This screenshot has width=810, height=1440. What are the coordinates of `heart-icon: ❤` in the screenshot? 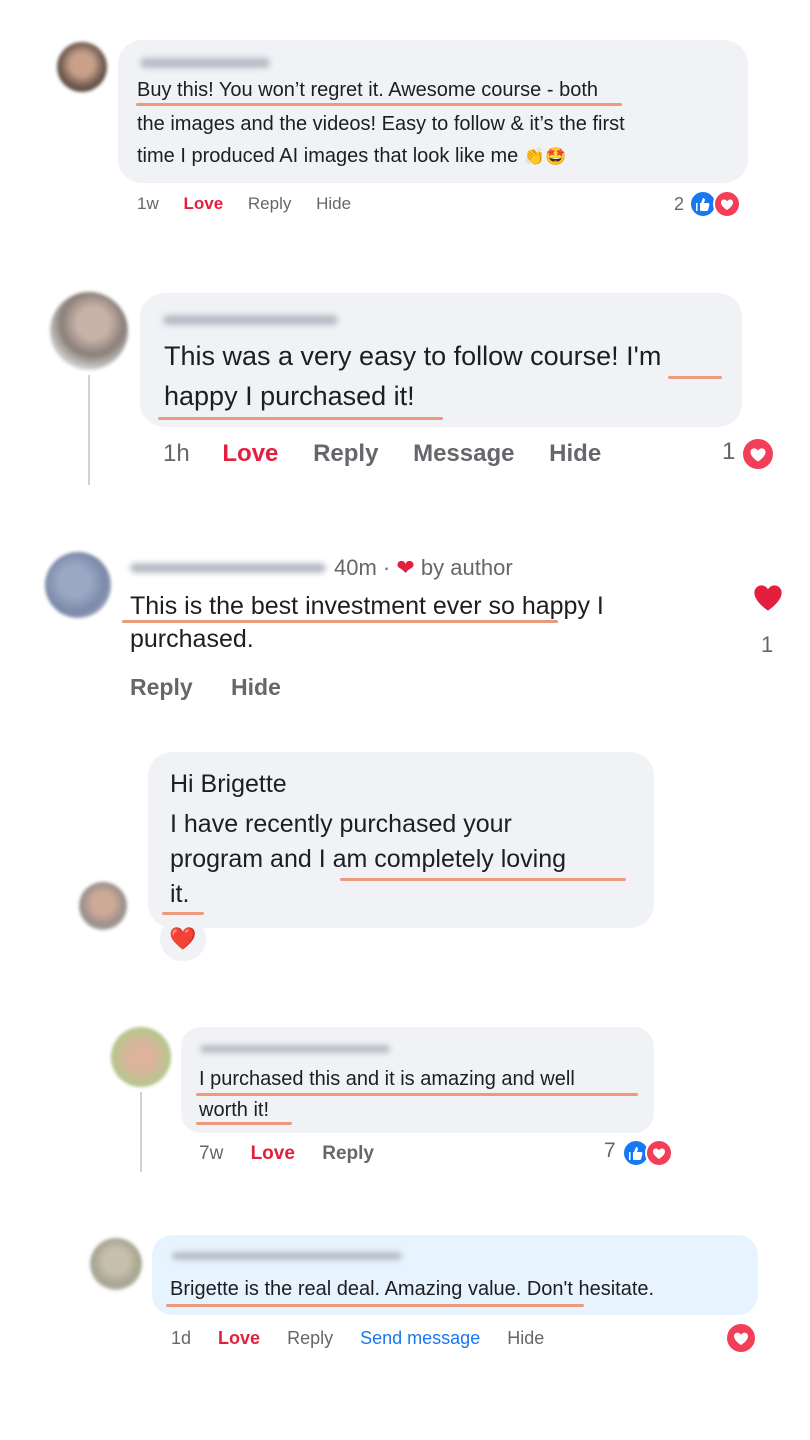 It's located at (405, 567).